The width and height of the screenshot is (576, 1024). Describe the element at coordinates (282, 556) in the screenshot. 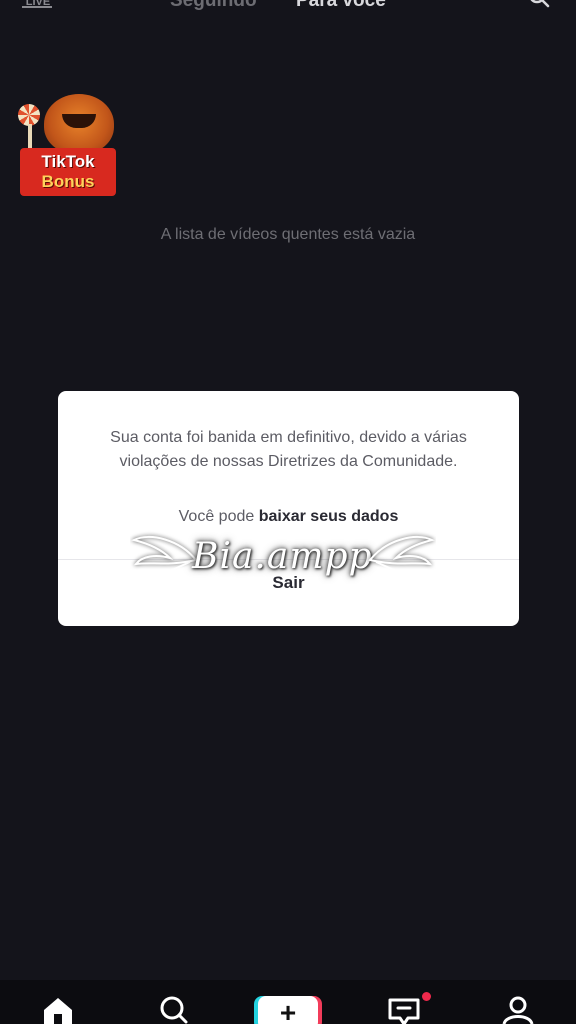

I see `watermark-text: Bia.ampp` at that location.